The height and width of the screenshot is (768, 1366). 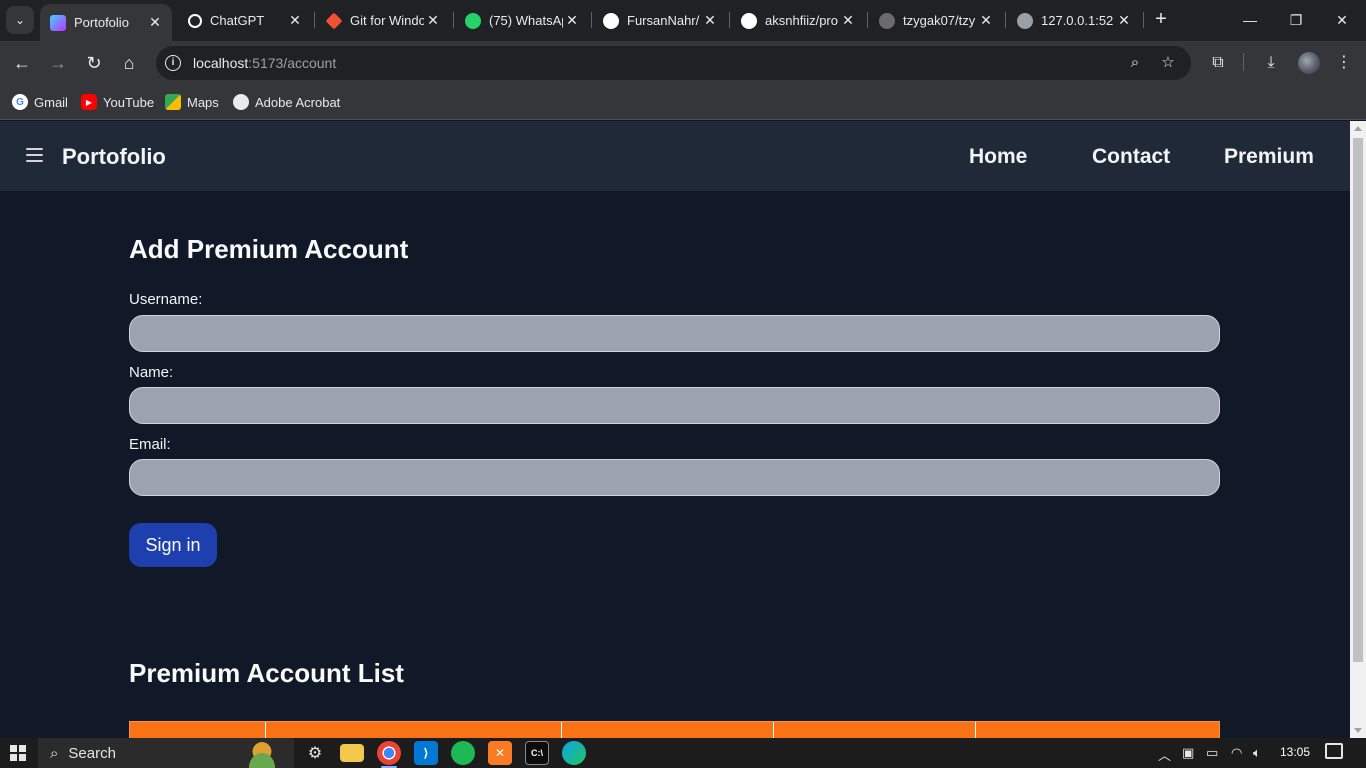 What do you see at coordinates (58, 63) in the screenshot?
I see `forward-arrow-icon: →` at bounding box center [58, 63].